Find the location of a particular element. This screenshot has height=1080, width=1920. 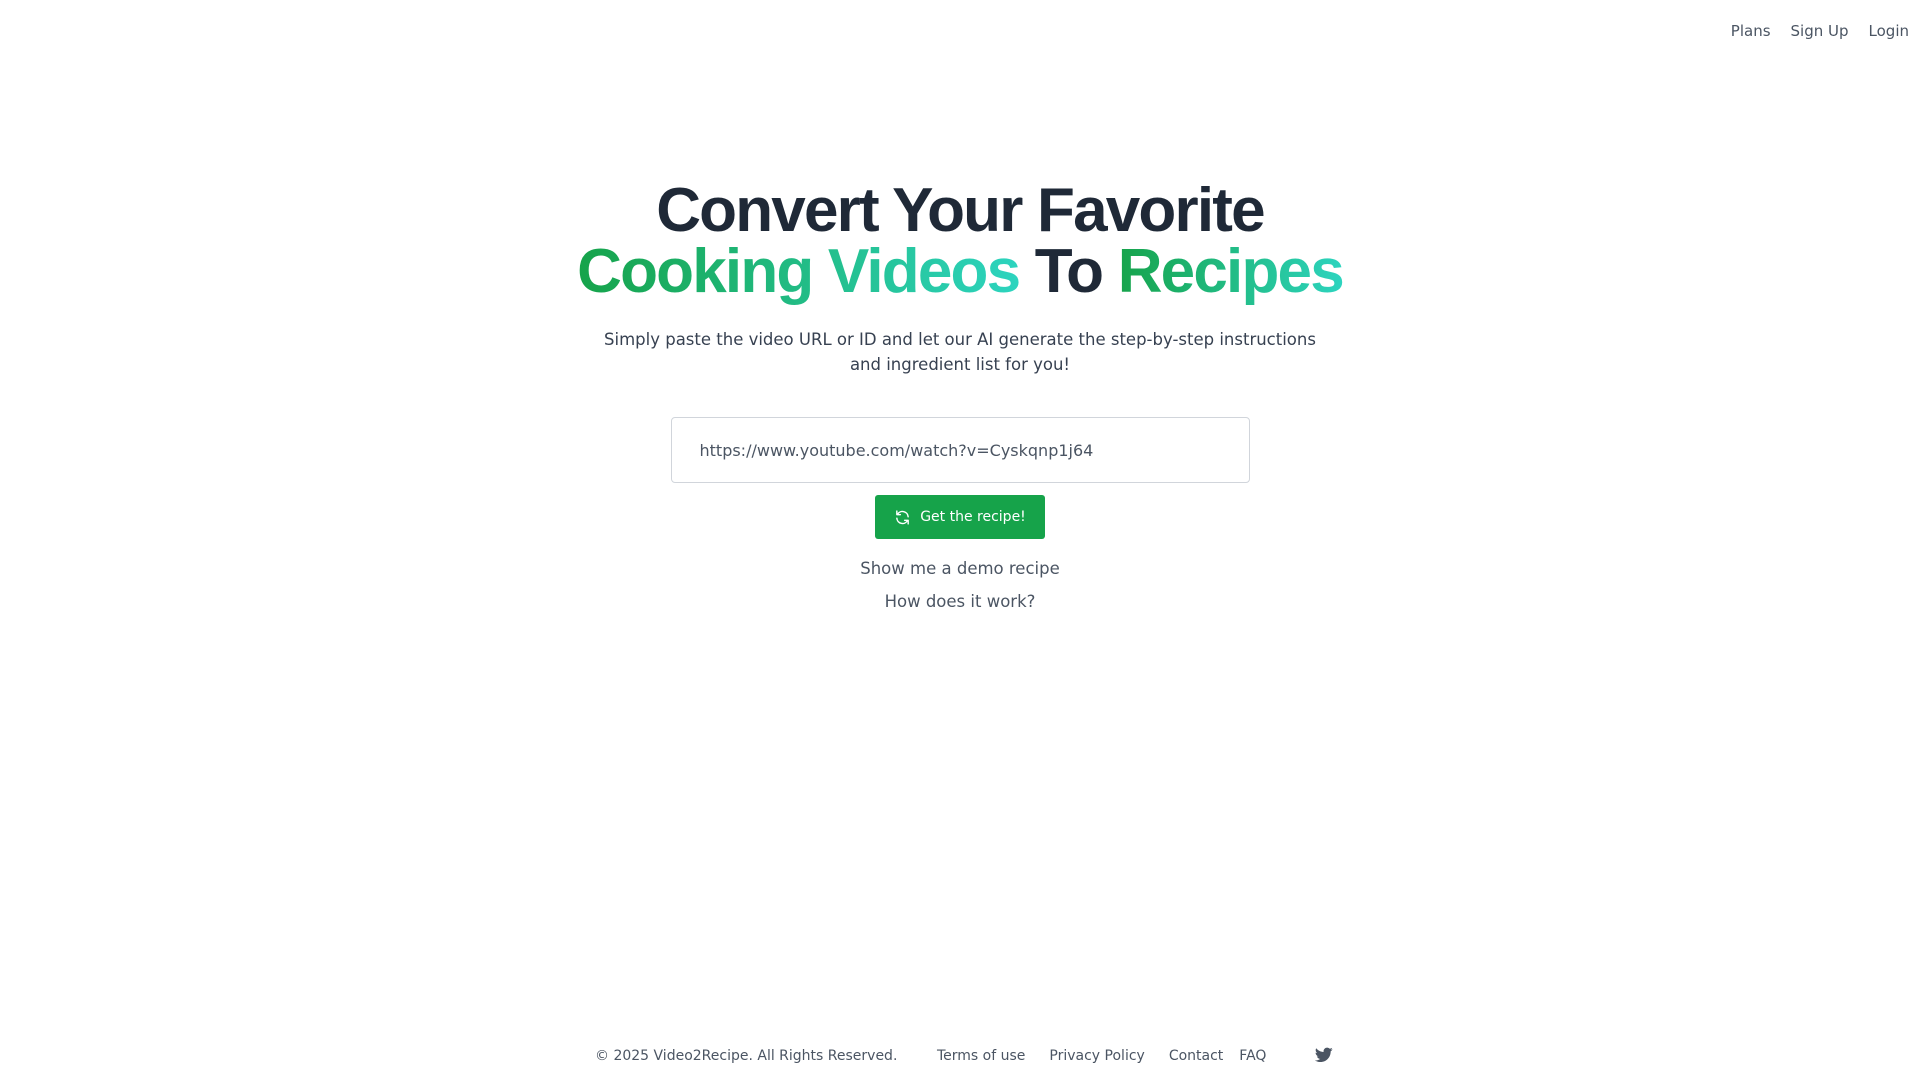

nav-signup-link: Sign Up is located at coordinates (1820, 31).